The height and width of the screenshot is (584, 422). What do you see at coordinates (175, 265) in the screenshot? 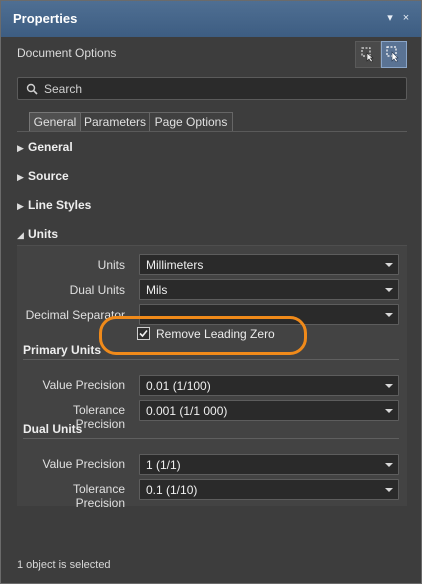
I see `units-value: Millimeters` at bounding box center [175, 265].